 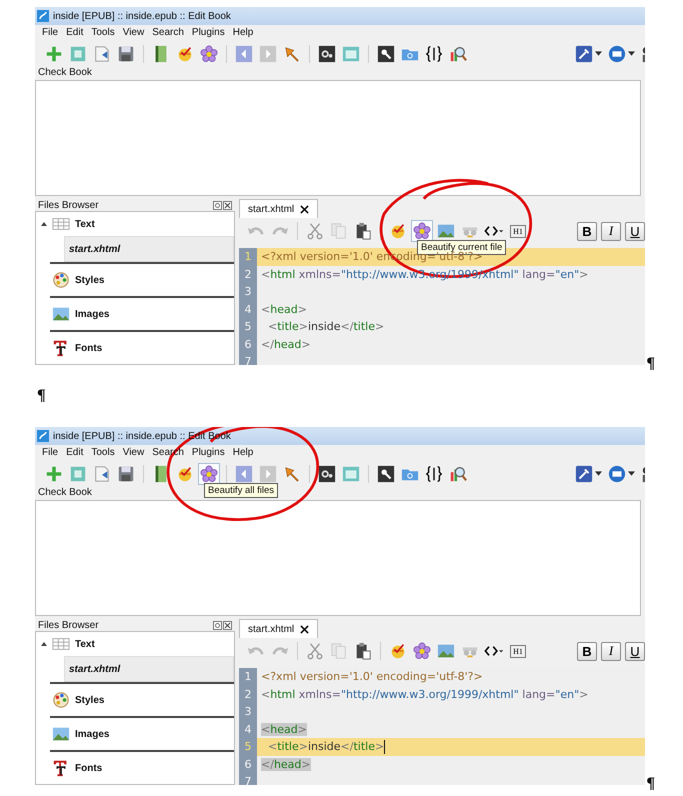 I want to click on plus-icon, so click(x=54, y=53).